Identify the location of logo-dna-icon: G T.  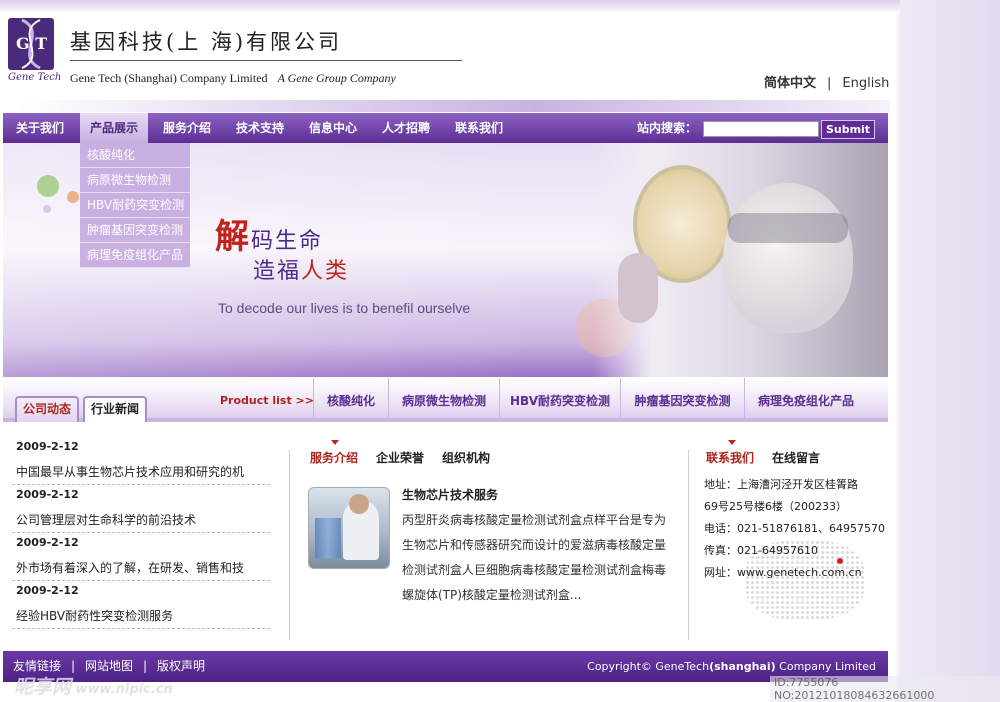
(31, 44).